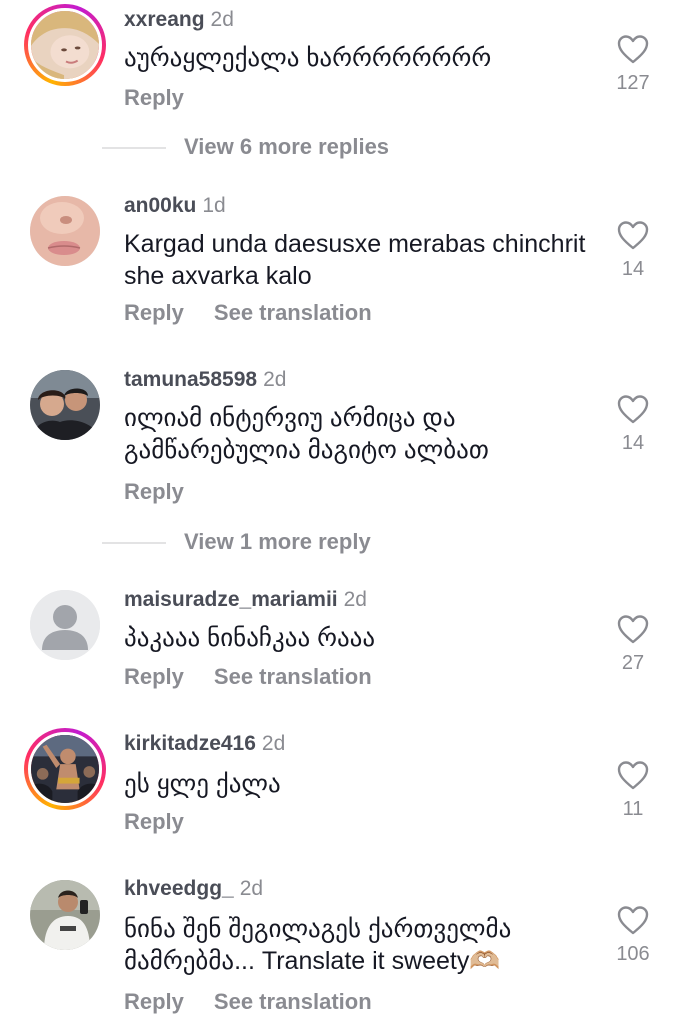 Image resolution: width=682 pixels, height=1024 pixels. I want to click on comment-meta: tamuna58598 2d, so click(205, 380).